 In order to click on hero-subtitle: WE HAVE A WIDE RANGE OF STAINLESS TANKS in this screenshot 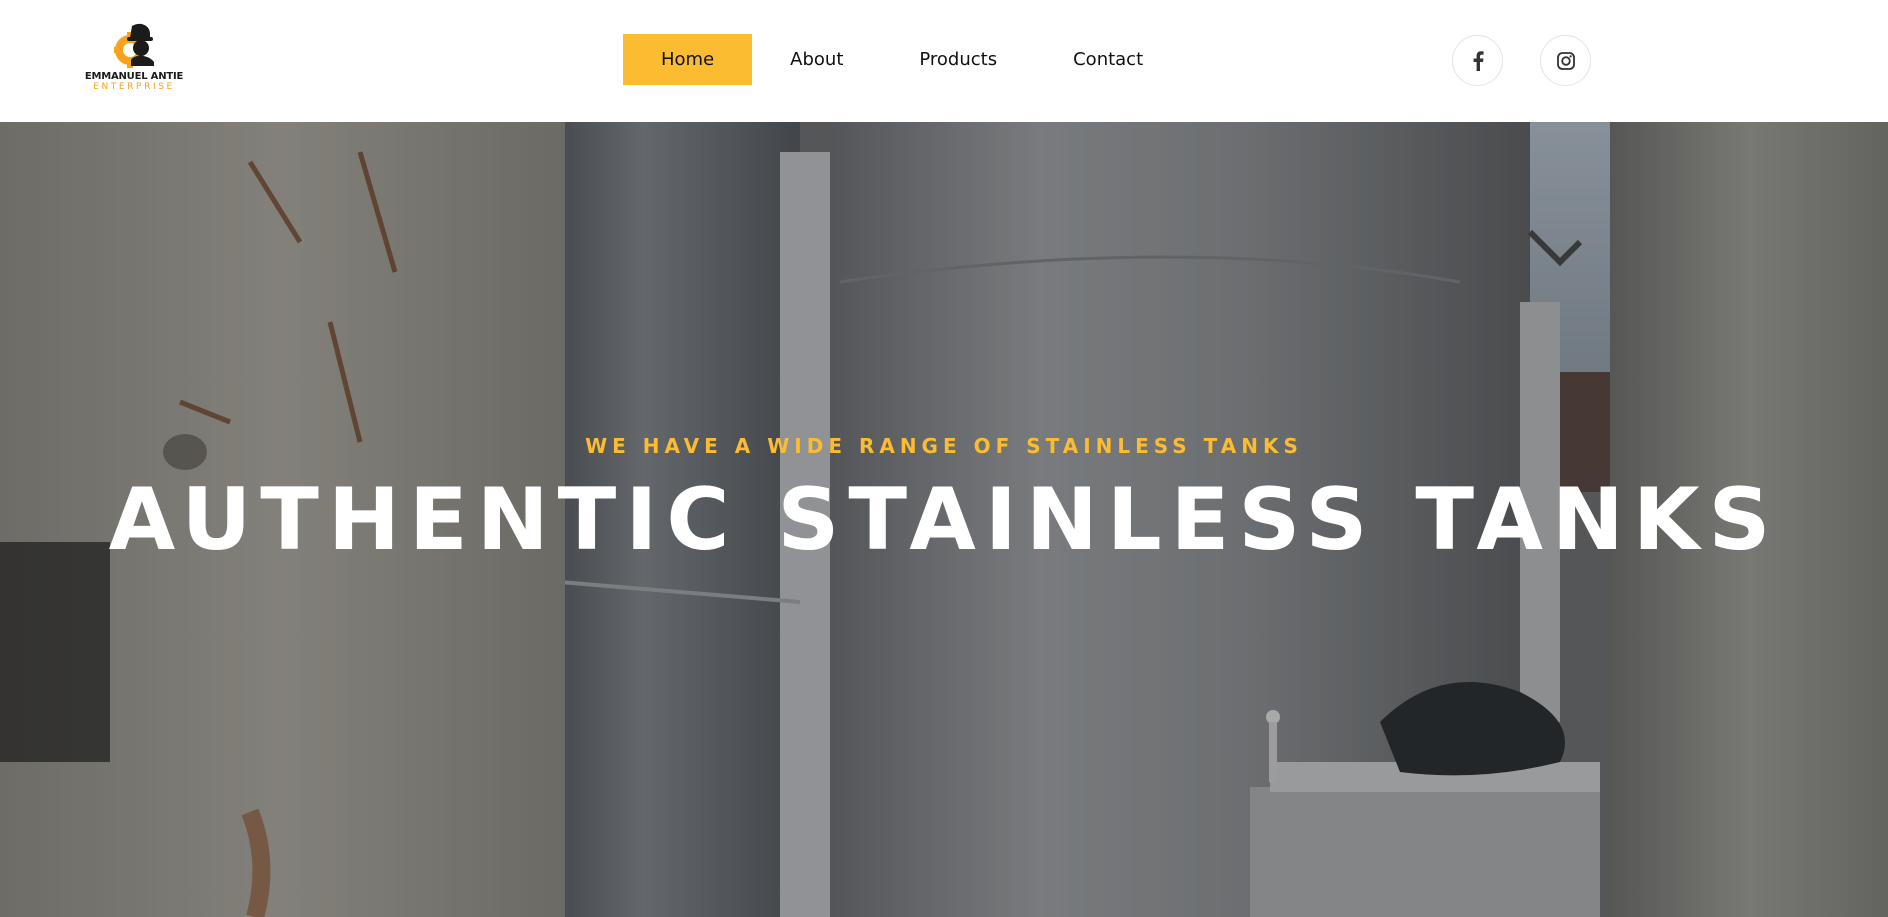, I will do `click(944, 446)`.